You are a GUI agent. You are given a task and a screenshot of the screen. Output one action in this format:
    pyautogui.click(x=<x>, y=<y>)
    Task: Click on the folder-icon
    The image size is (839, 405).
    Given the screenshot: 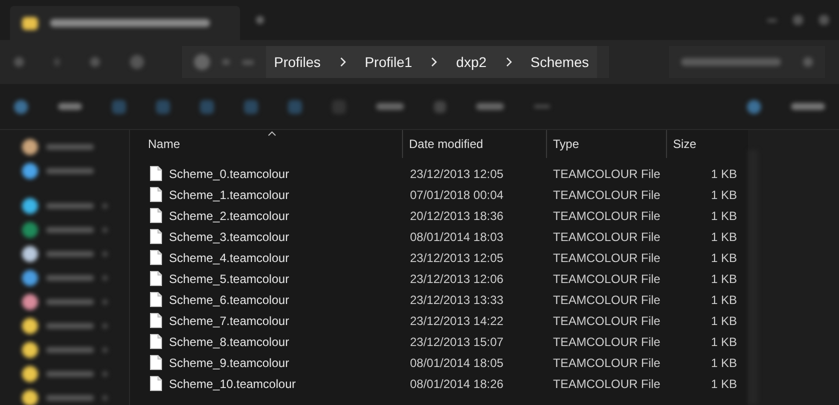 What is the action you would take?
    pyautogui.click(x=30, y=23)
    